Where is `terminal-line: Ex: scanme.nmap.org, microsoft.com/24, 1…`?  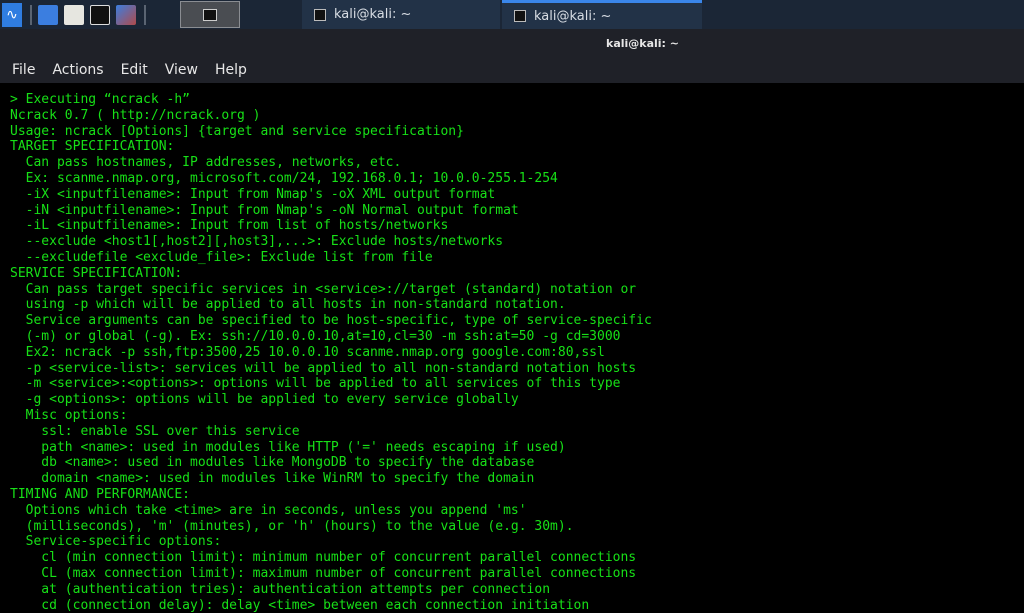
terminal-line: Ex: scanme.nmap.org, microsoft.com/24, 1… is located at coordinates (517, 179).